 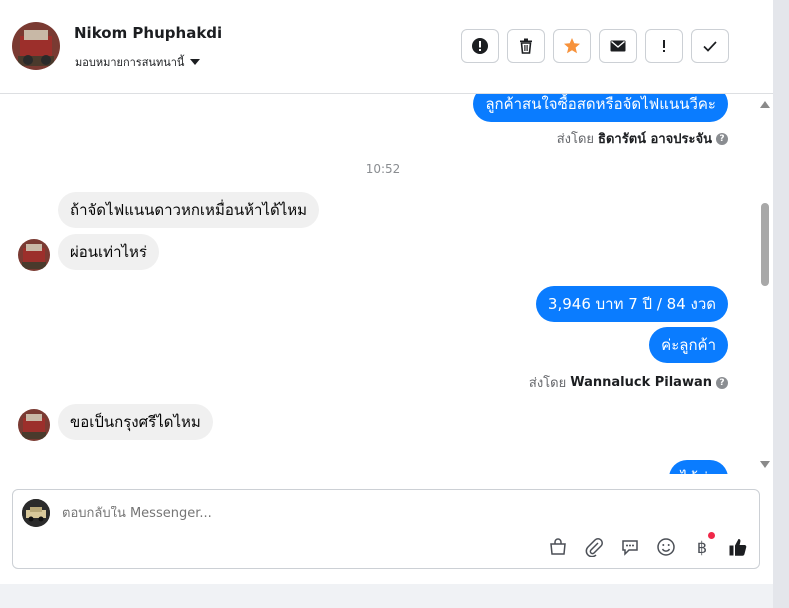 I want to click on page-avatar, so click(x=36, y=513).